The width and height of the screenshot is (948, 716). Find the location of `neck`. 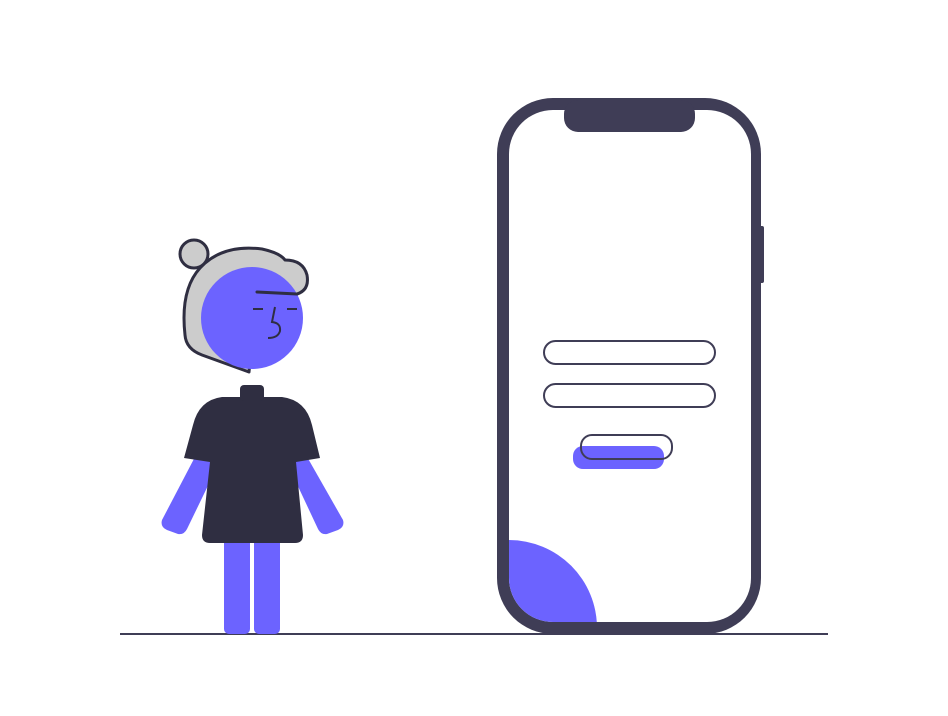

neck is located at coordinates (252, 393).